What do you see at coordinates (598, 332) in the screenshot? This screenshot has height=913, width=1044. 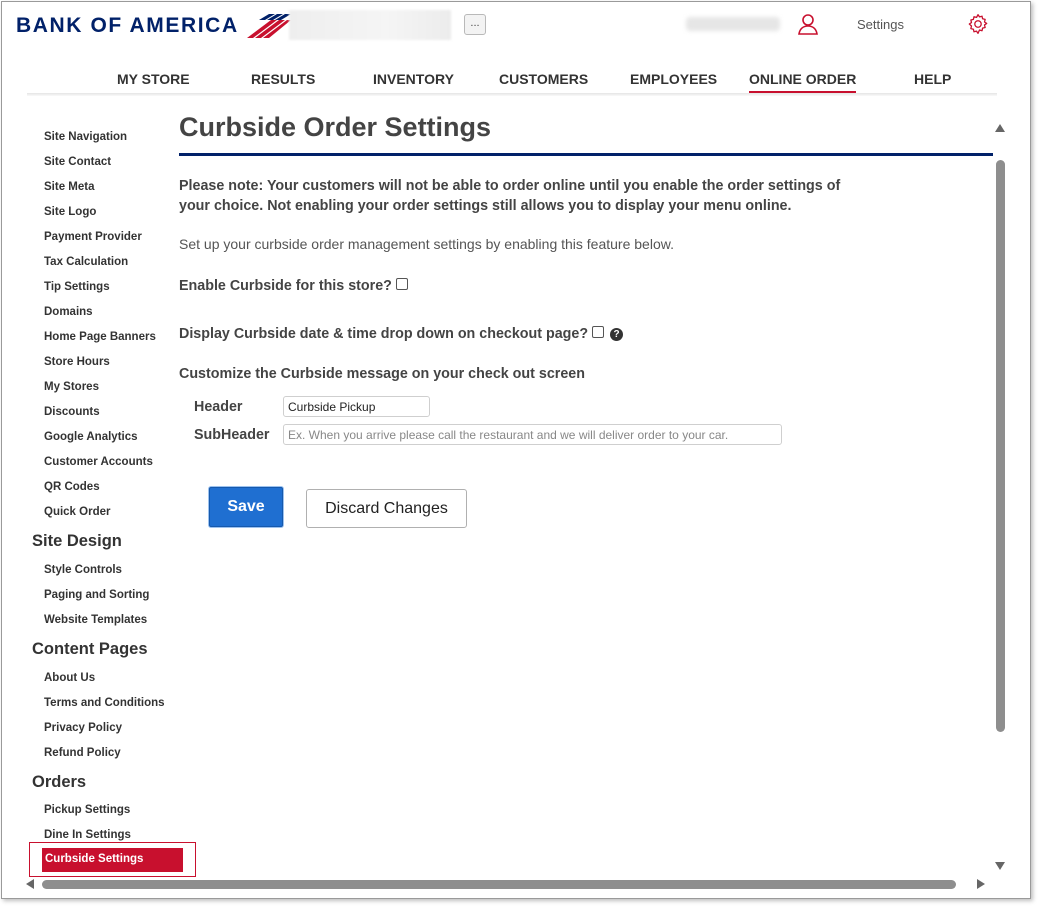 I see `datetime-dropdown-checkbox` at bounding box center [598, 332].